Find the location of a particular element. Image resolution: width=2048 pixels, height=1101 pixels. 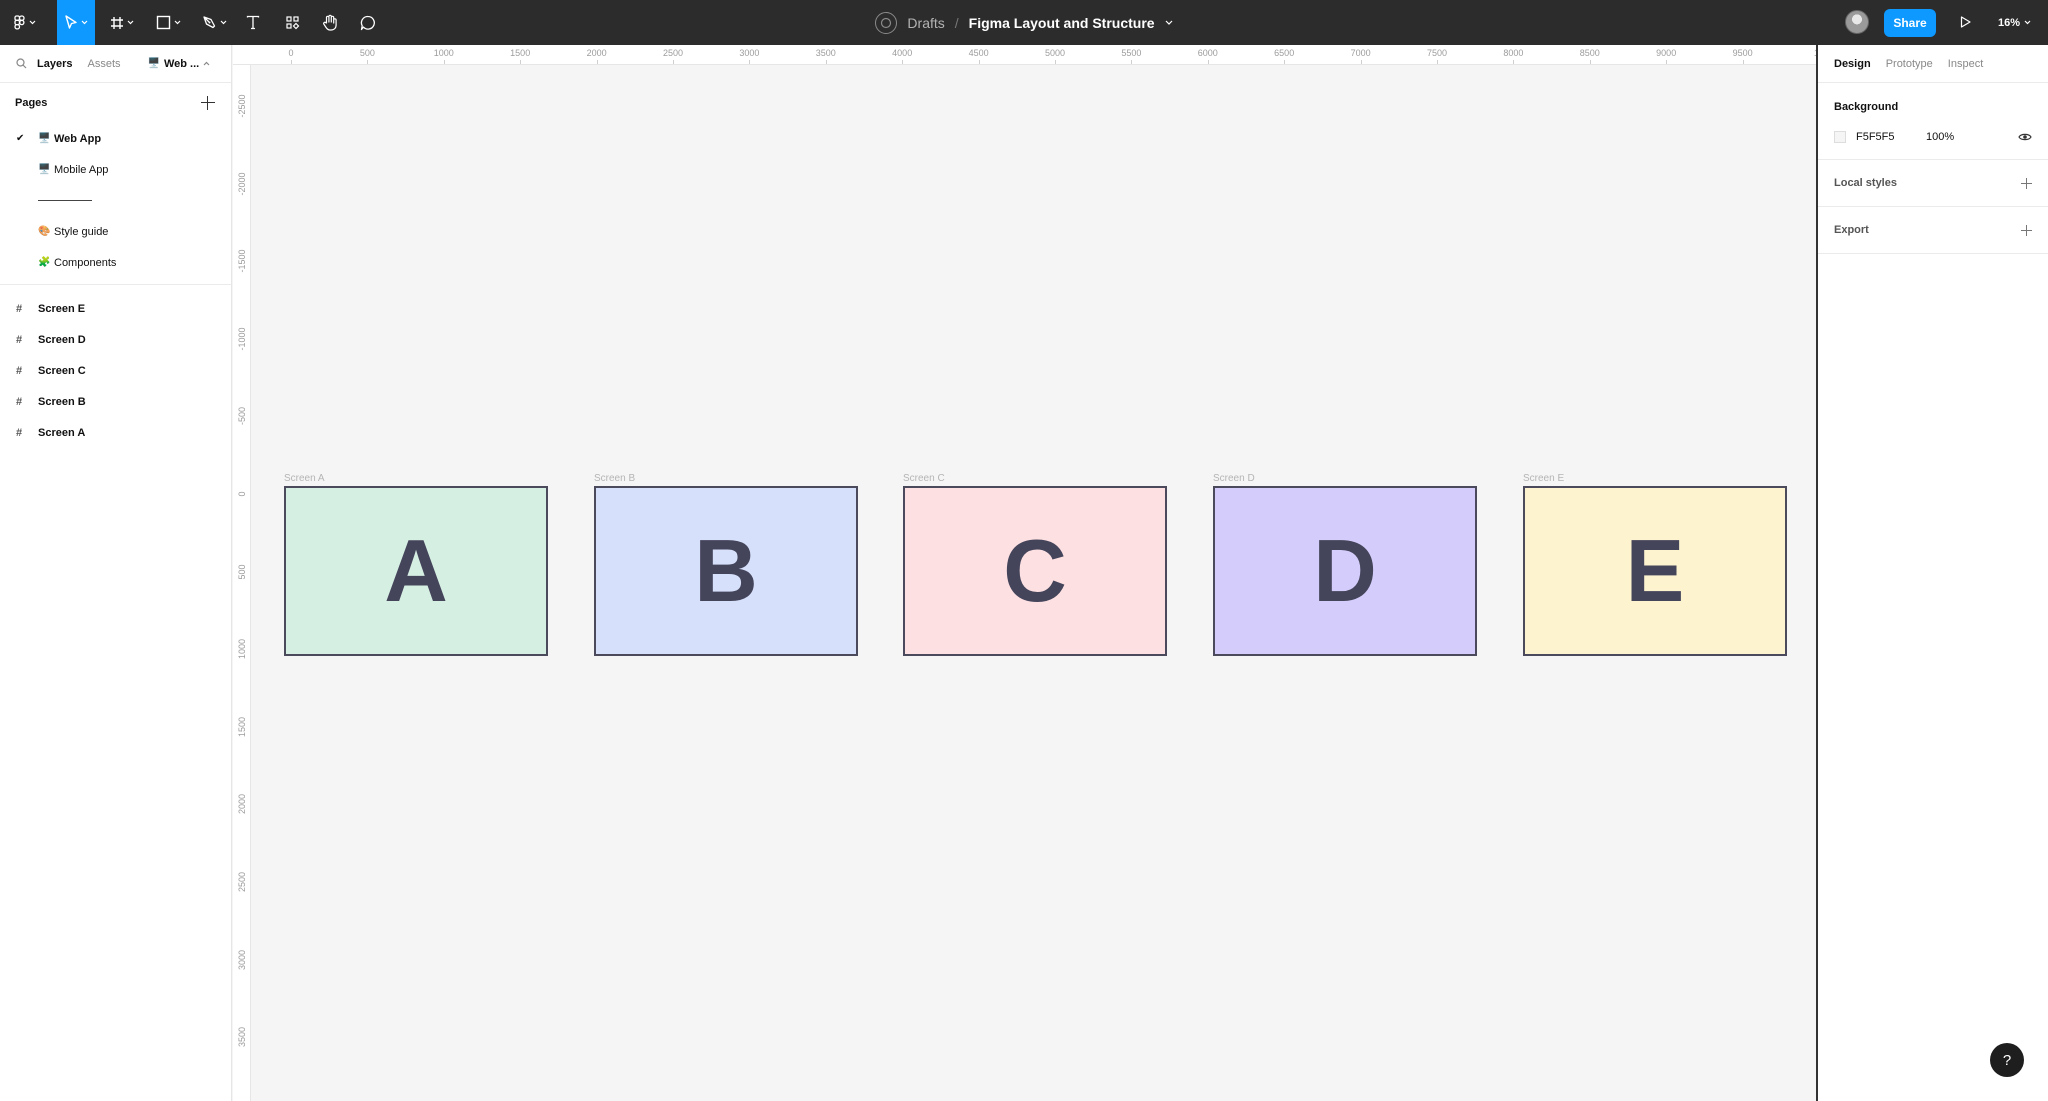

pages-header: Pages is located at coordinates (115, 103).